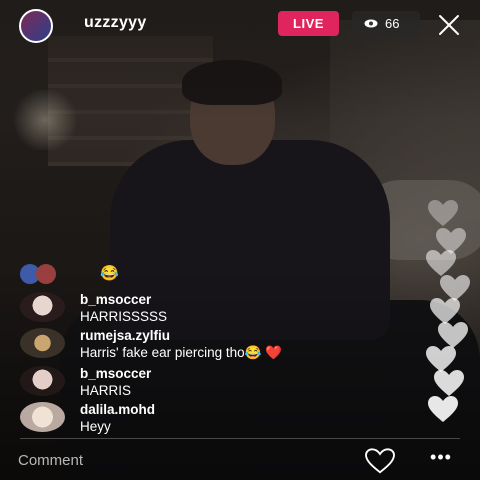 The height and width of the screenshot is (480, 480). I want to click on eye-icon, so click(371, 23).